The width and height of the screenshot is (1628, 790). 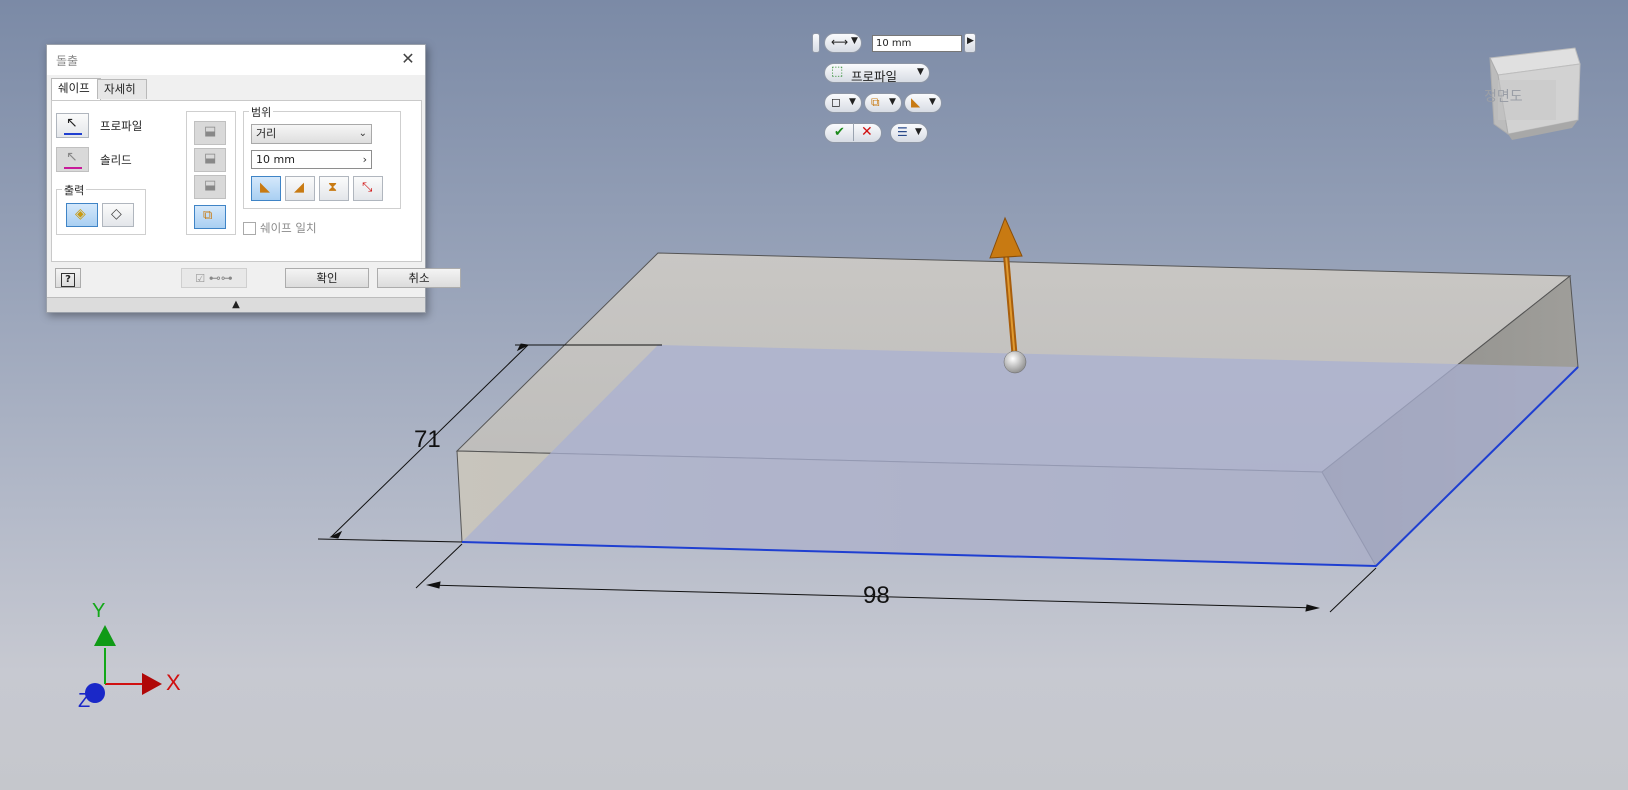 What do you see at coordinates (288, 228) in the screenshot?
I see `match-shape-label: 쉐이프 일치` at bounding box center [288, 228].